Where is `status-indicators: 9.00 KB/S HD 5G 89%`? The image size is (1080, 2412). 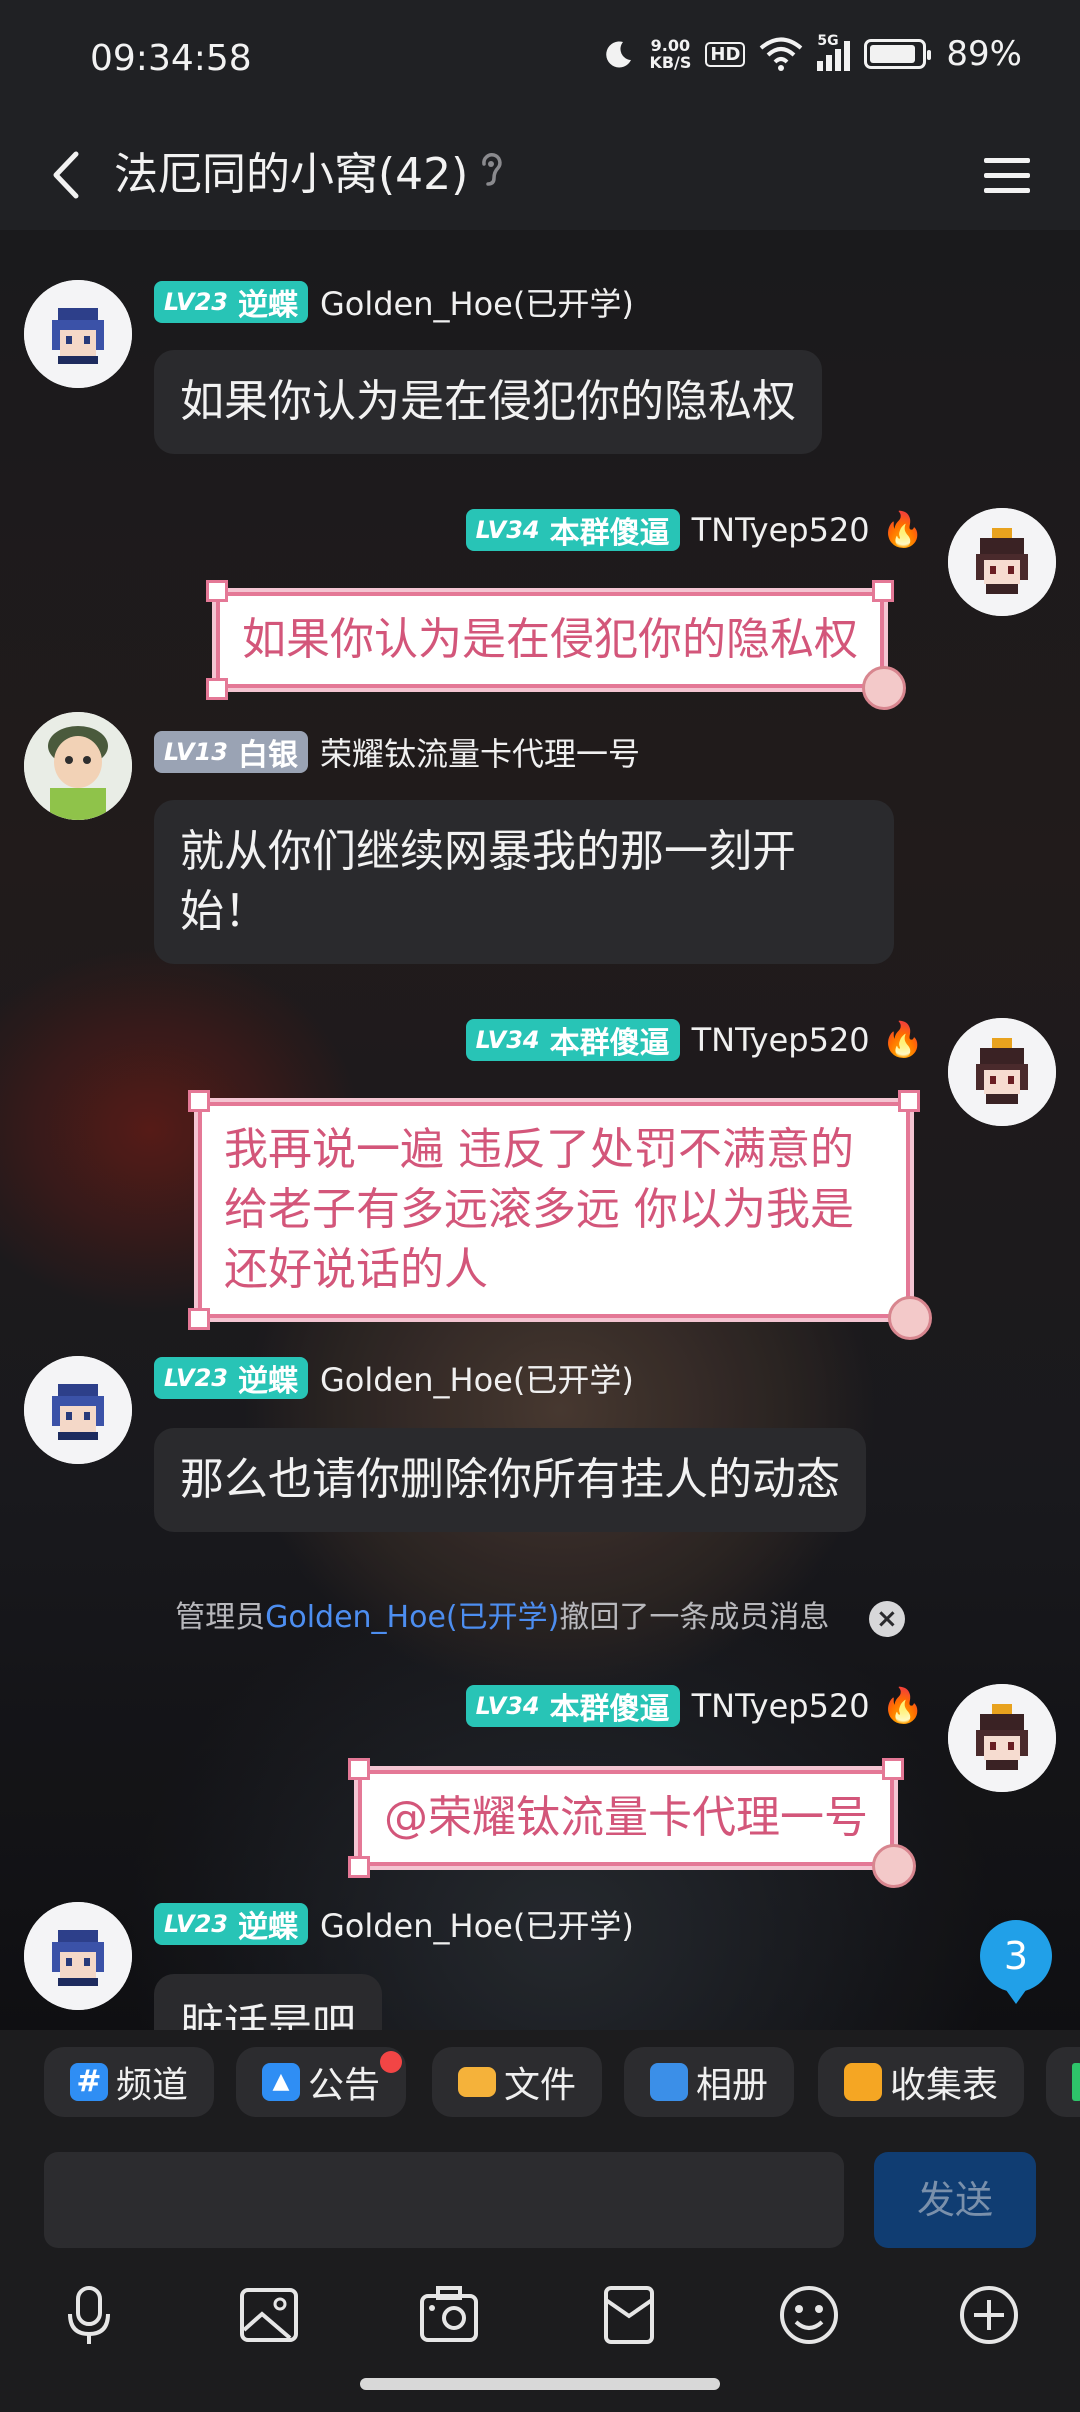 status-indicators: 9.00 KB/S HD 5G 89% is located at coordinates (812, 53).